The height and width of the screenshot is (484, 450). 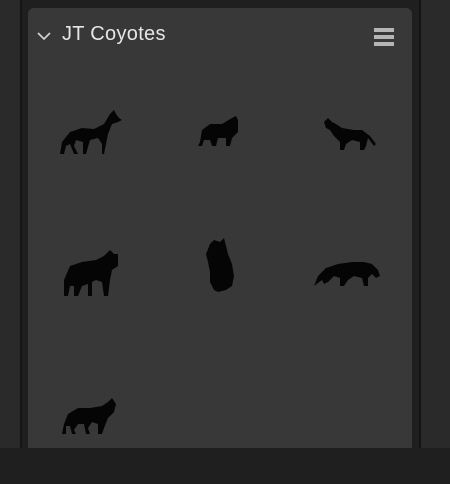 I want to click on panel-header: JT Coyotes, so click(x=220, y=36).